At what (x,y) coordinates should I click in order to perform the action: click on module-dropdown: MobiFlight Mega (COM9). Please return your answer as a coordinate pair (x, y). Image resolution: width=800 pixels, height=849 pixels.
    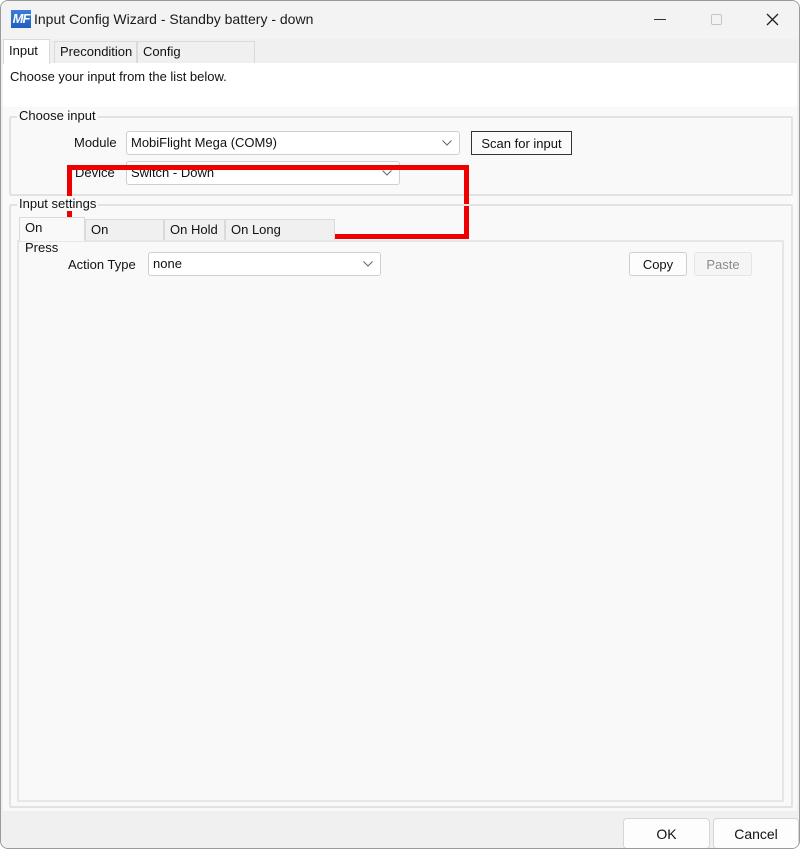
    Looking at the image, I should click on (293, 143).